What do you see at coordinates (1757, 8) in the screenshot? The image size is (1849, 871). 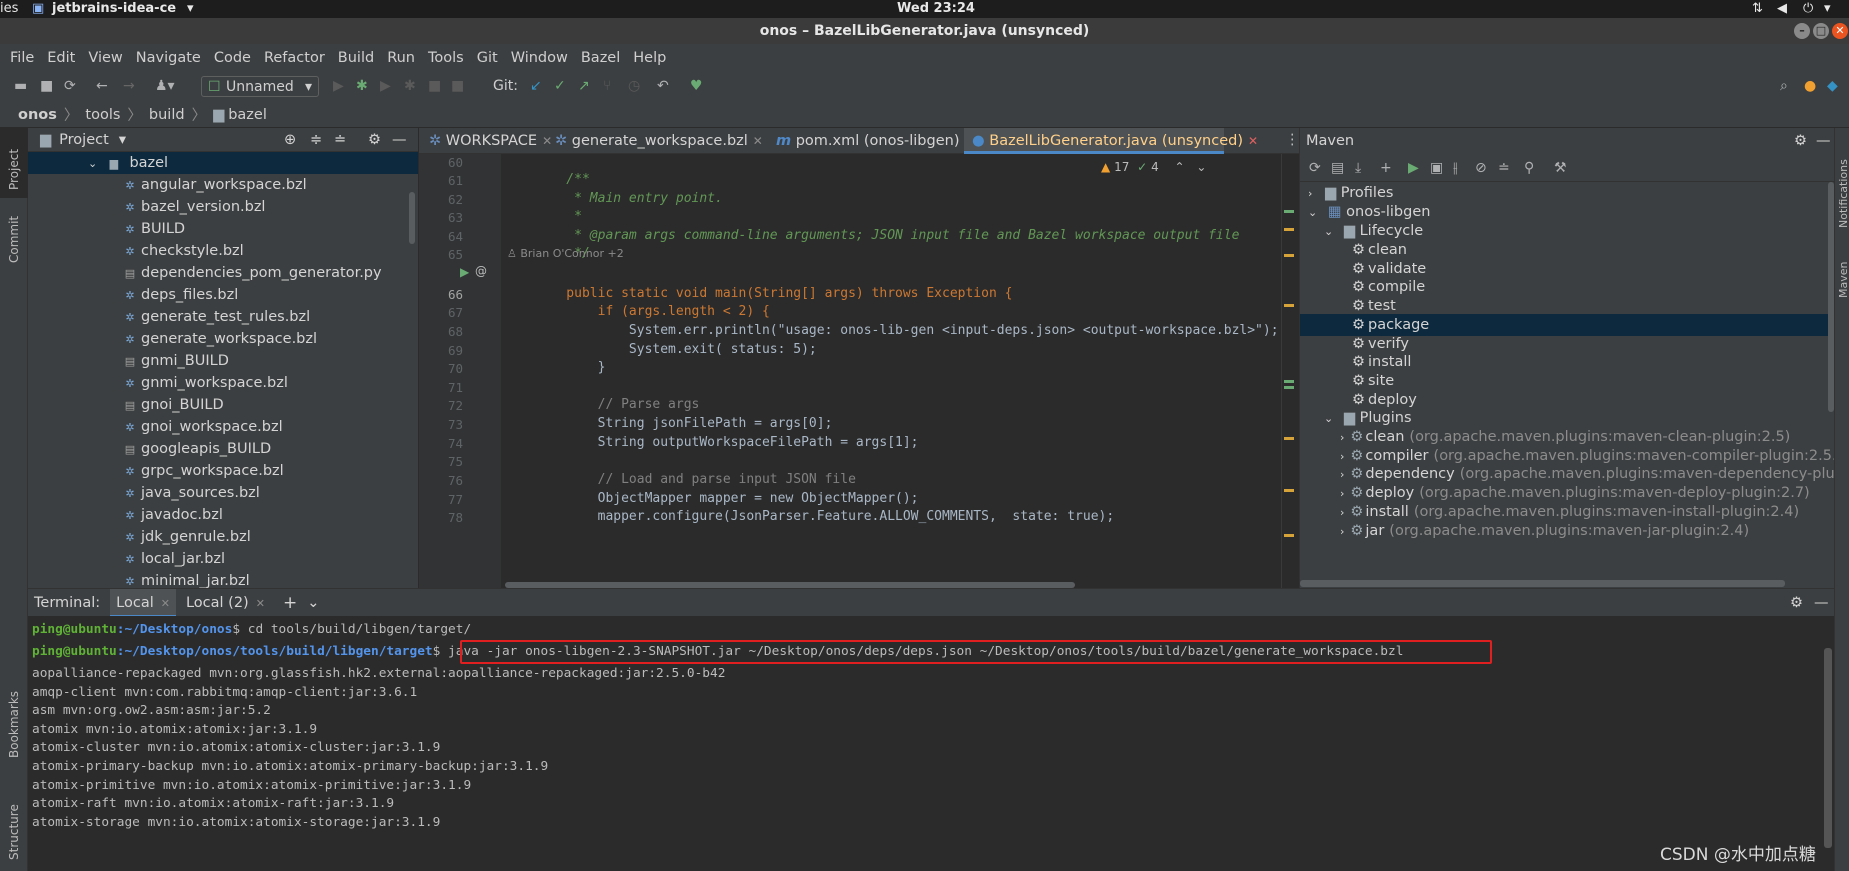 I see `network-icon: ⇅` at bounding box center [1757, 8].